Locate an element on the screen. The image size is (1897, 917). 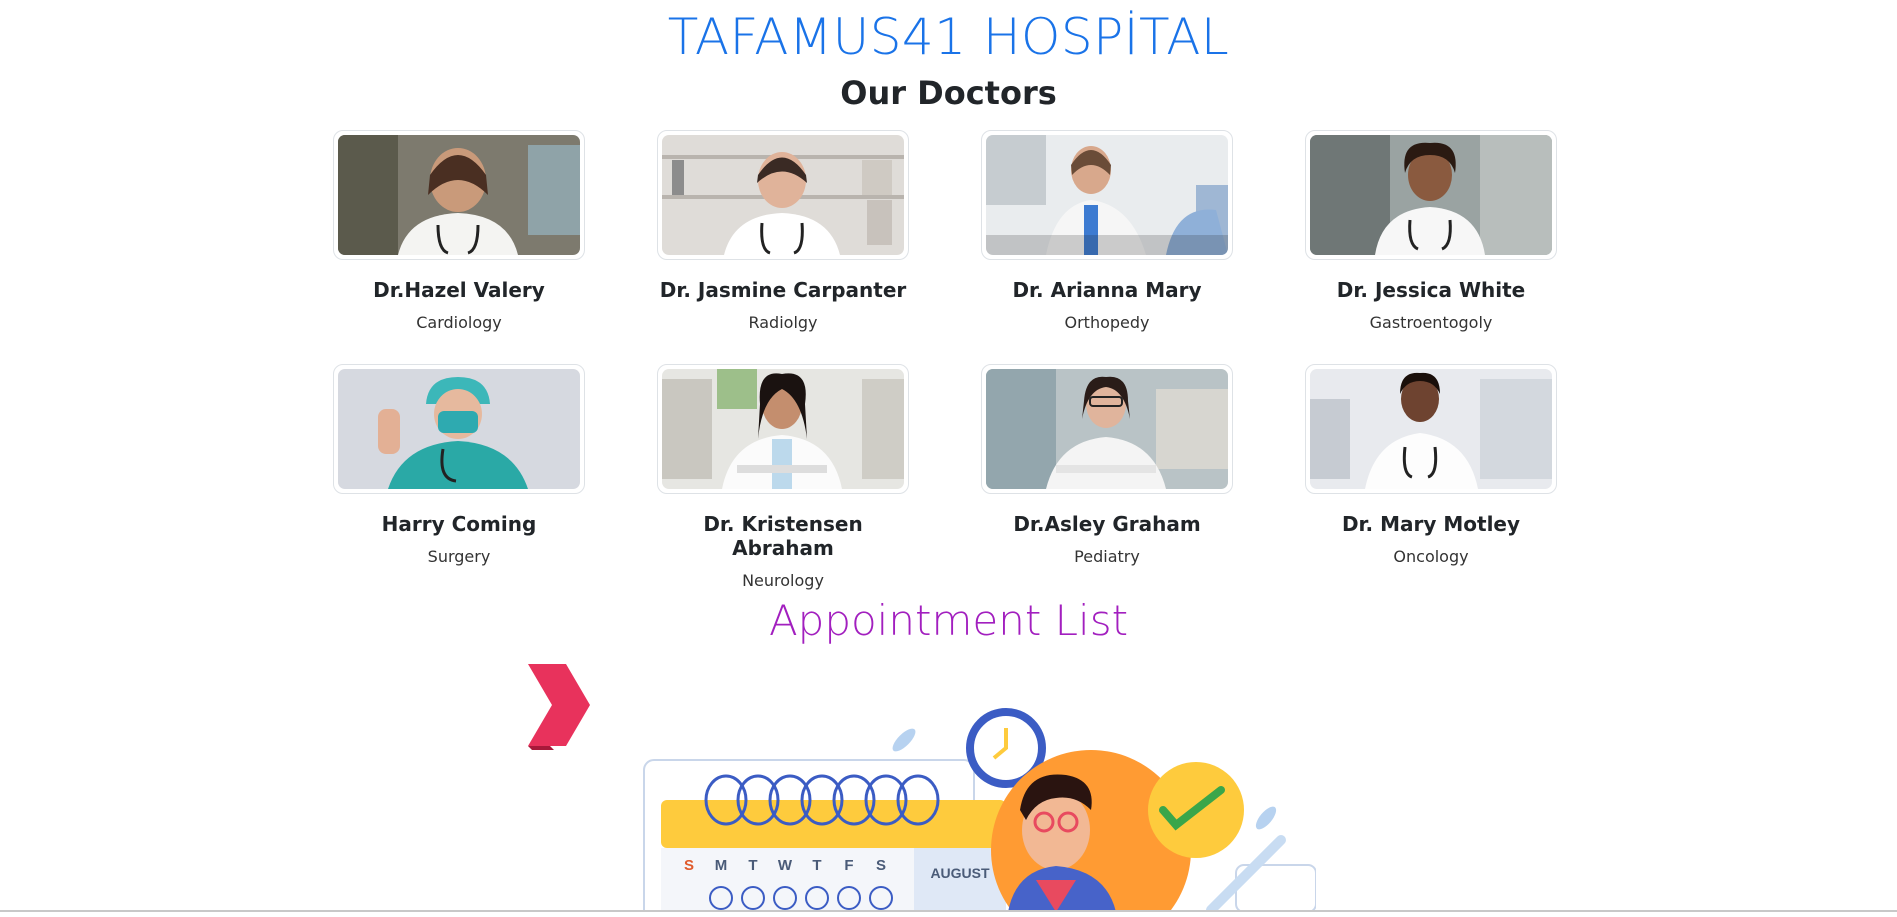
doctor-name: Dr. Jasmine Carpanter is located at coordinates (783, 290).